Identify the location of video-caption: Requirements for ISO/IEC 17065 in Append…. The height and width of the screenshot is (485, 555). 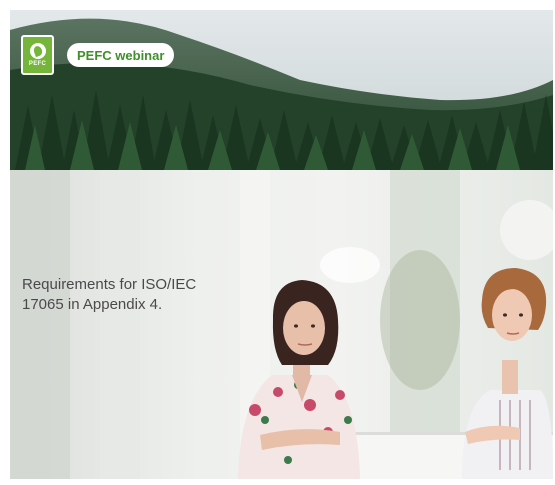
(109, 294).